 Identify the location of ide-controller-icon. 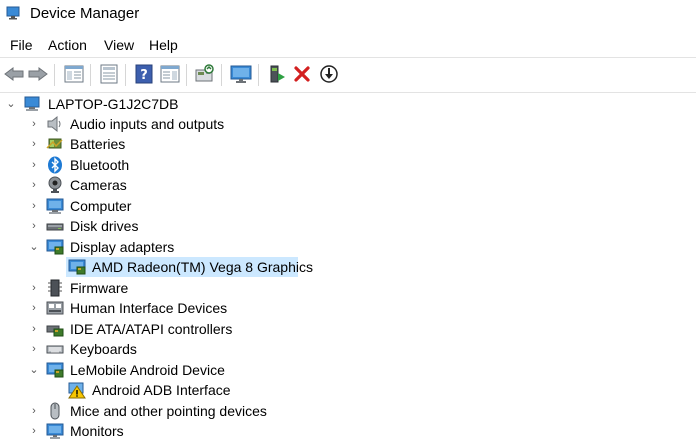
(55, 331).